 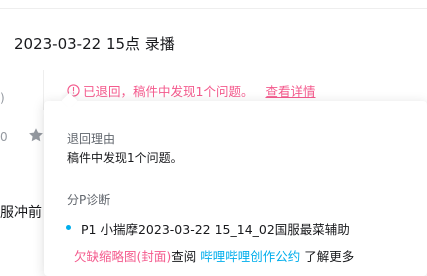 I want to click on left-fragment-b: 0, so click(x=4, y=137).